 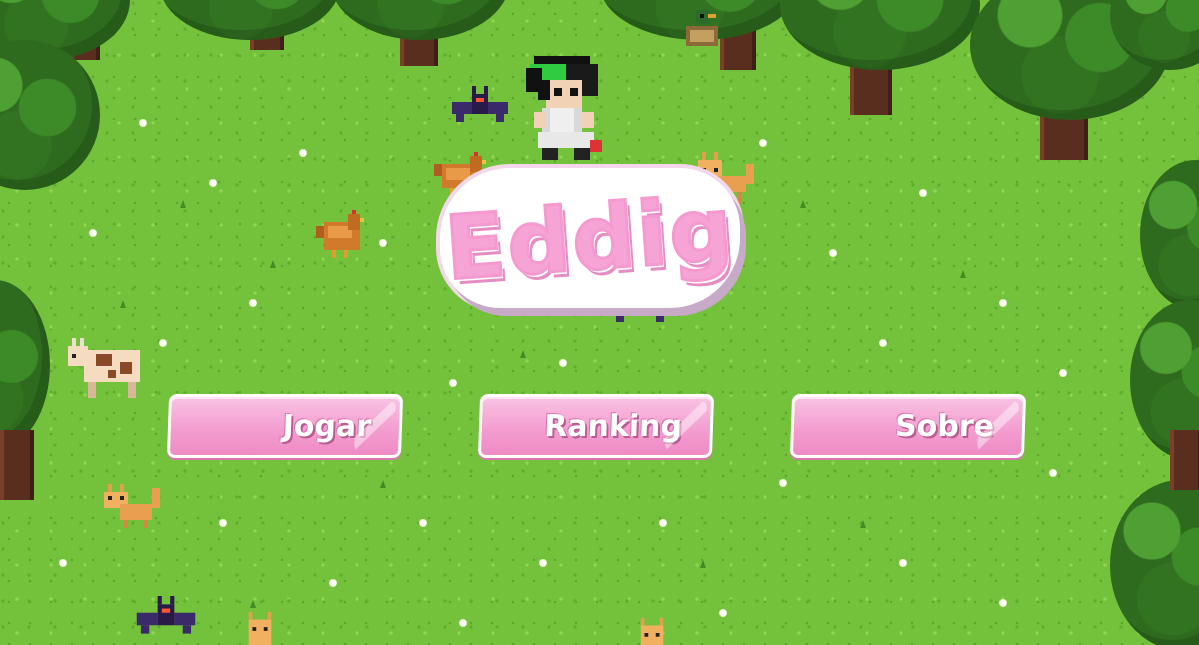 I want to click on about-button-label: Sobre, so click(x=944, y=426).